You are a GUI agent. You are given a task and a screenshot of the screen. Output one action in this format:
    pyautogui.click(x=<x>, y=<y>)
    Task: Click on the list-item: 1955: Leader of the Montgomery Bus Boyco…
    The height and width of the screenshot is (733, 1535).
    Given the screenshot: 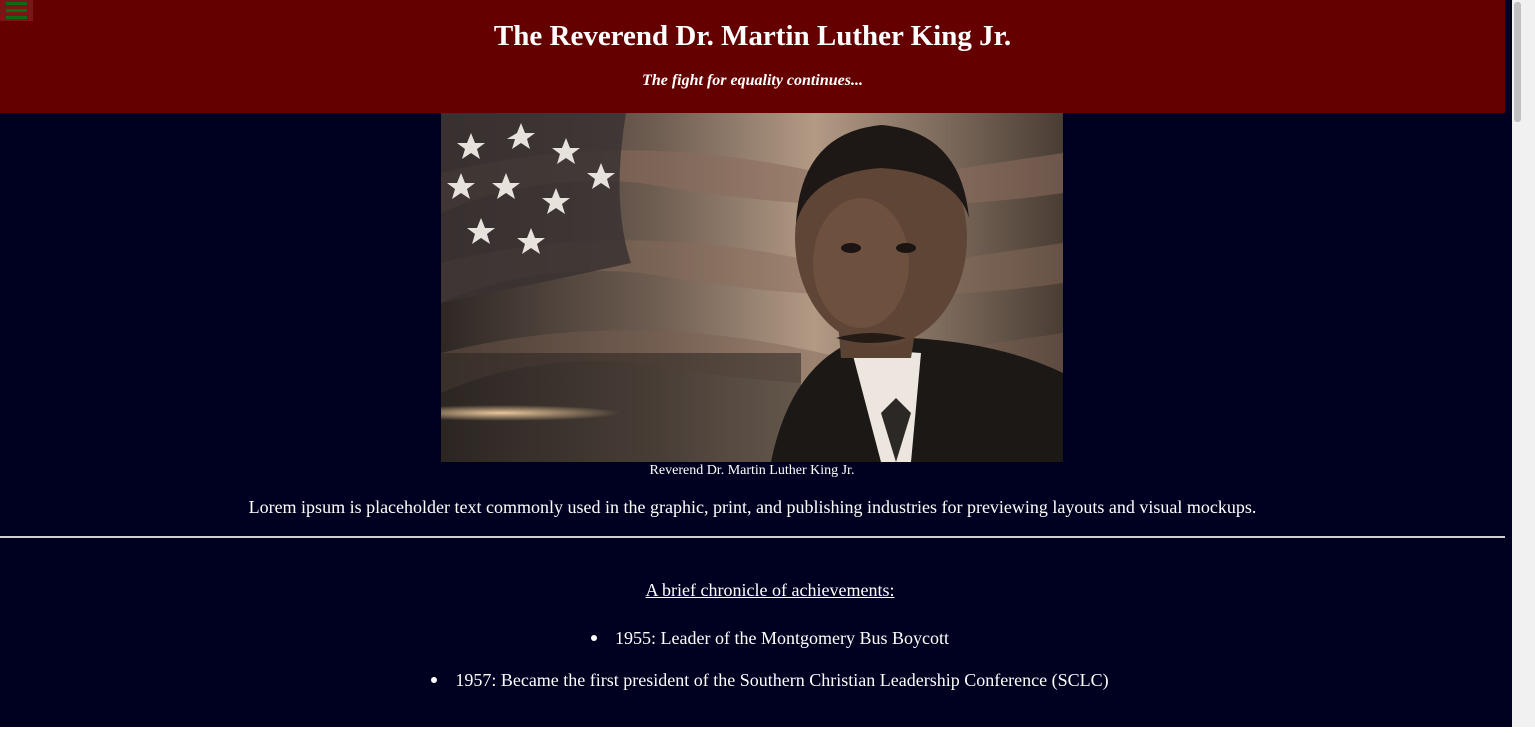 What is the action you would take?
    pyautogui.click(x=756, y=647)
    